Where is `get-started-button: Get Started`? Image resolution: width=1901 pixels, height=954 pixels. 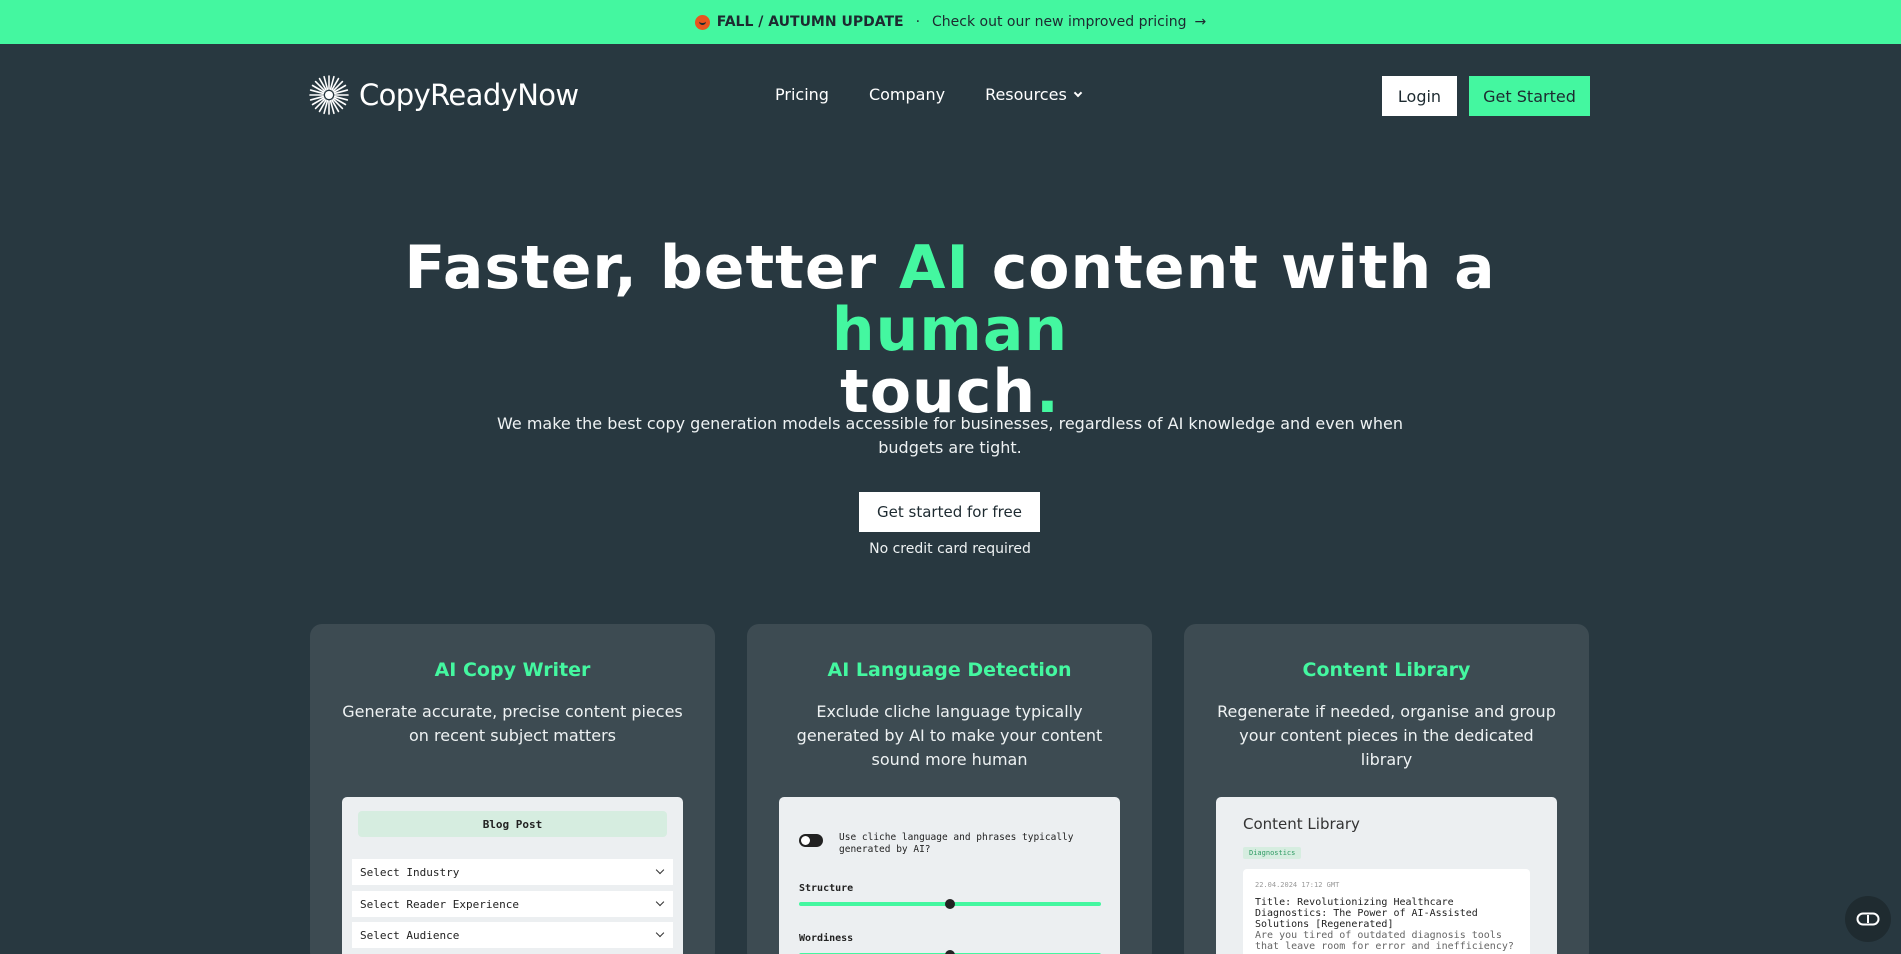 get-started-button: Get Started is located at coordinates (1529, 96).